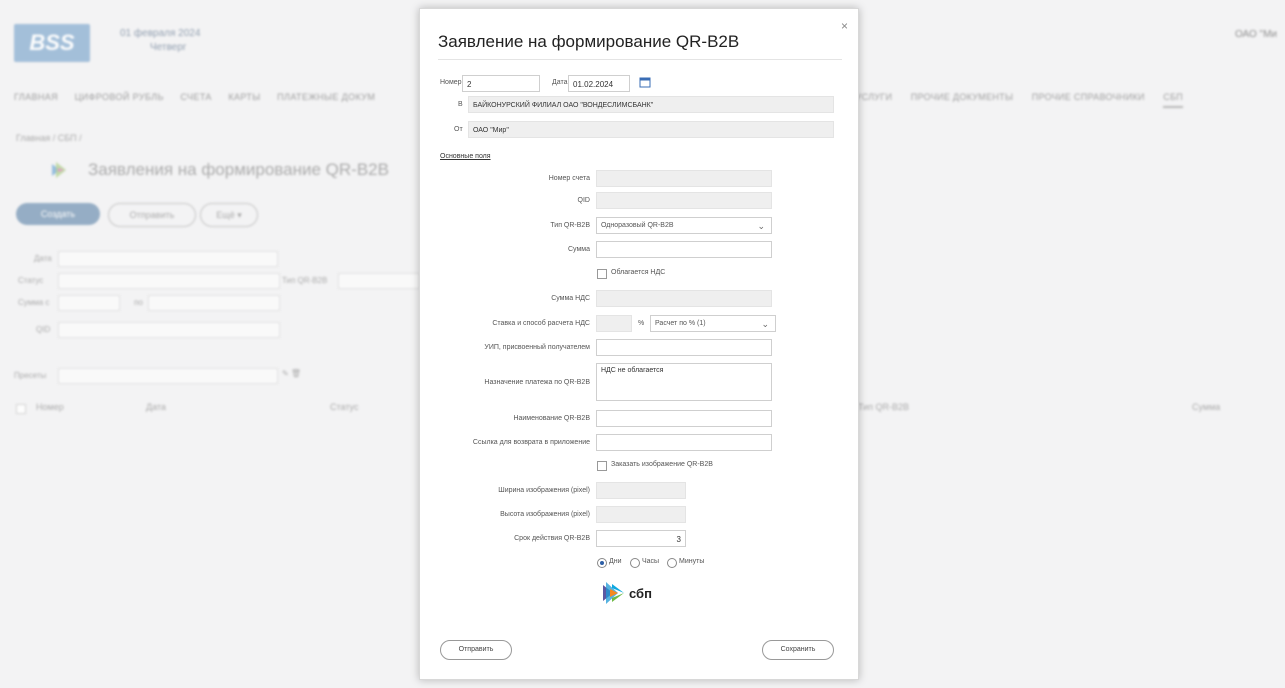 The image size is (1285, 688). Describe the element at coordinates (589, 41) in the screenshot. I see `dialog-title: Заявление на формирование QR-B2B` at that location.